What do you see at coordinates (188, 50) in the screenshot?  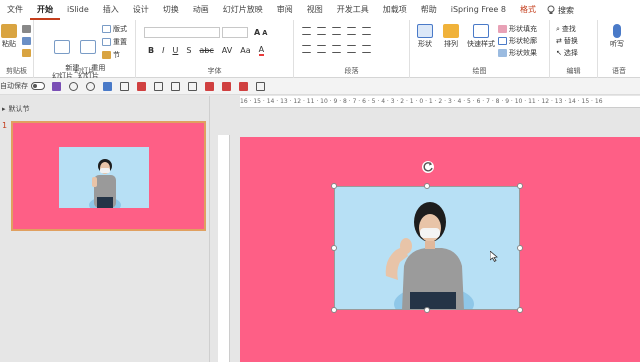 I see `shadow-button: S` at bounding box center [188, 50].